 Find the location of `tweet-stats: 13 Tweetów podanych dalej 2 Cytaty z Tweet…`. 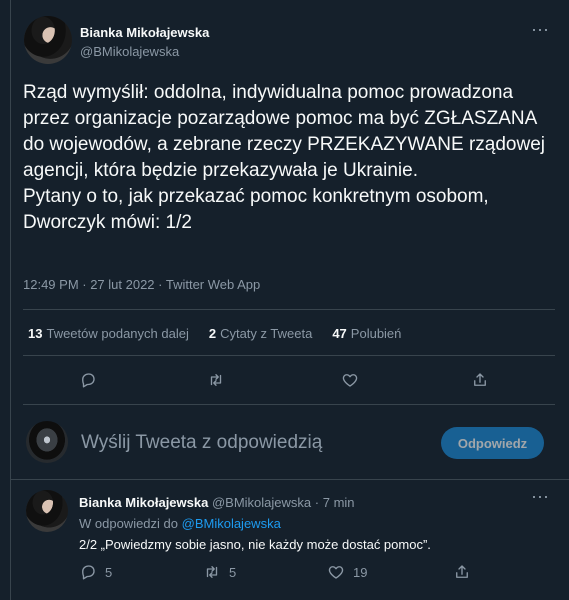

tweet-stats: 13 Tweetów podanych dalej 2 Cytaty z Tweet… is located at coordinates (214, 333).